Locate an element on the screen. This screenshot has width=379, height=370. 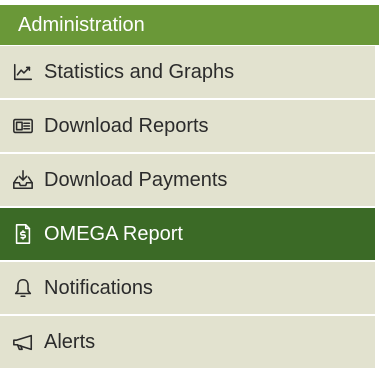
menu-item-label: Alerts is located at coordinates (70, 341).